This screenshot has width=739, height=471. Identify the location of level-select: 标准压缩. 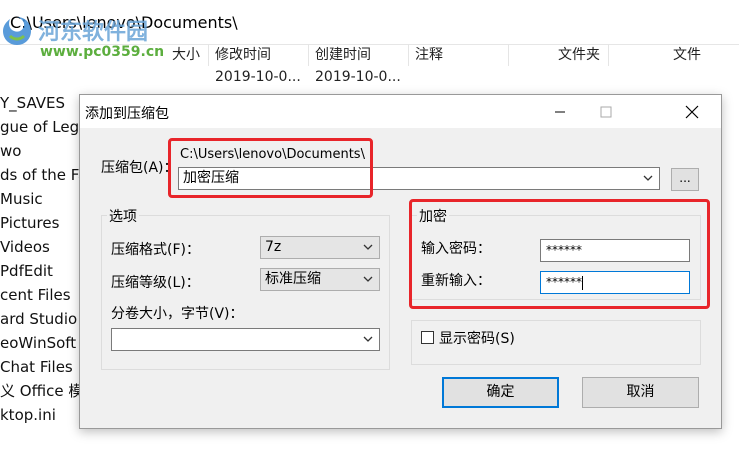
(320, 279).